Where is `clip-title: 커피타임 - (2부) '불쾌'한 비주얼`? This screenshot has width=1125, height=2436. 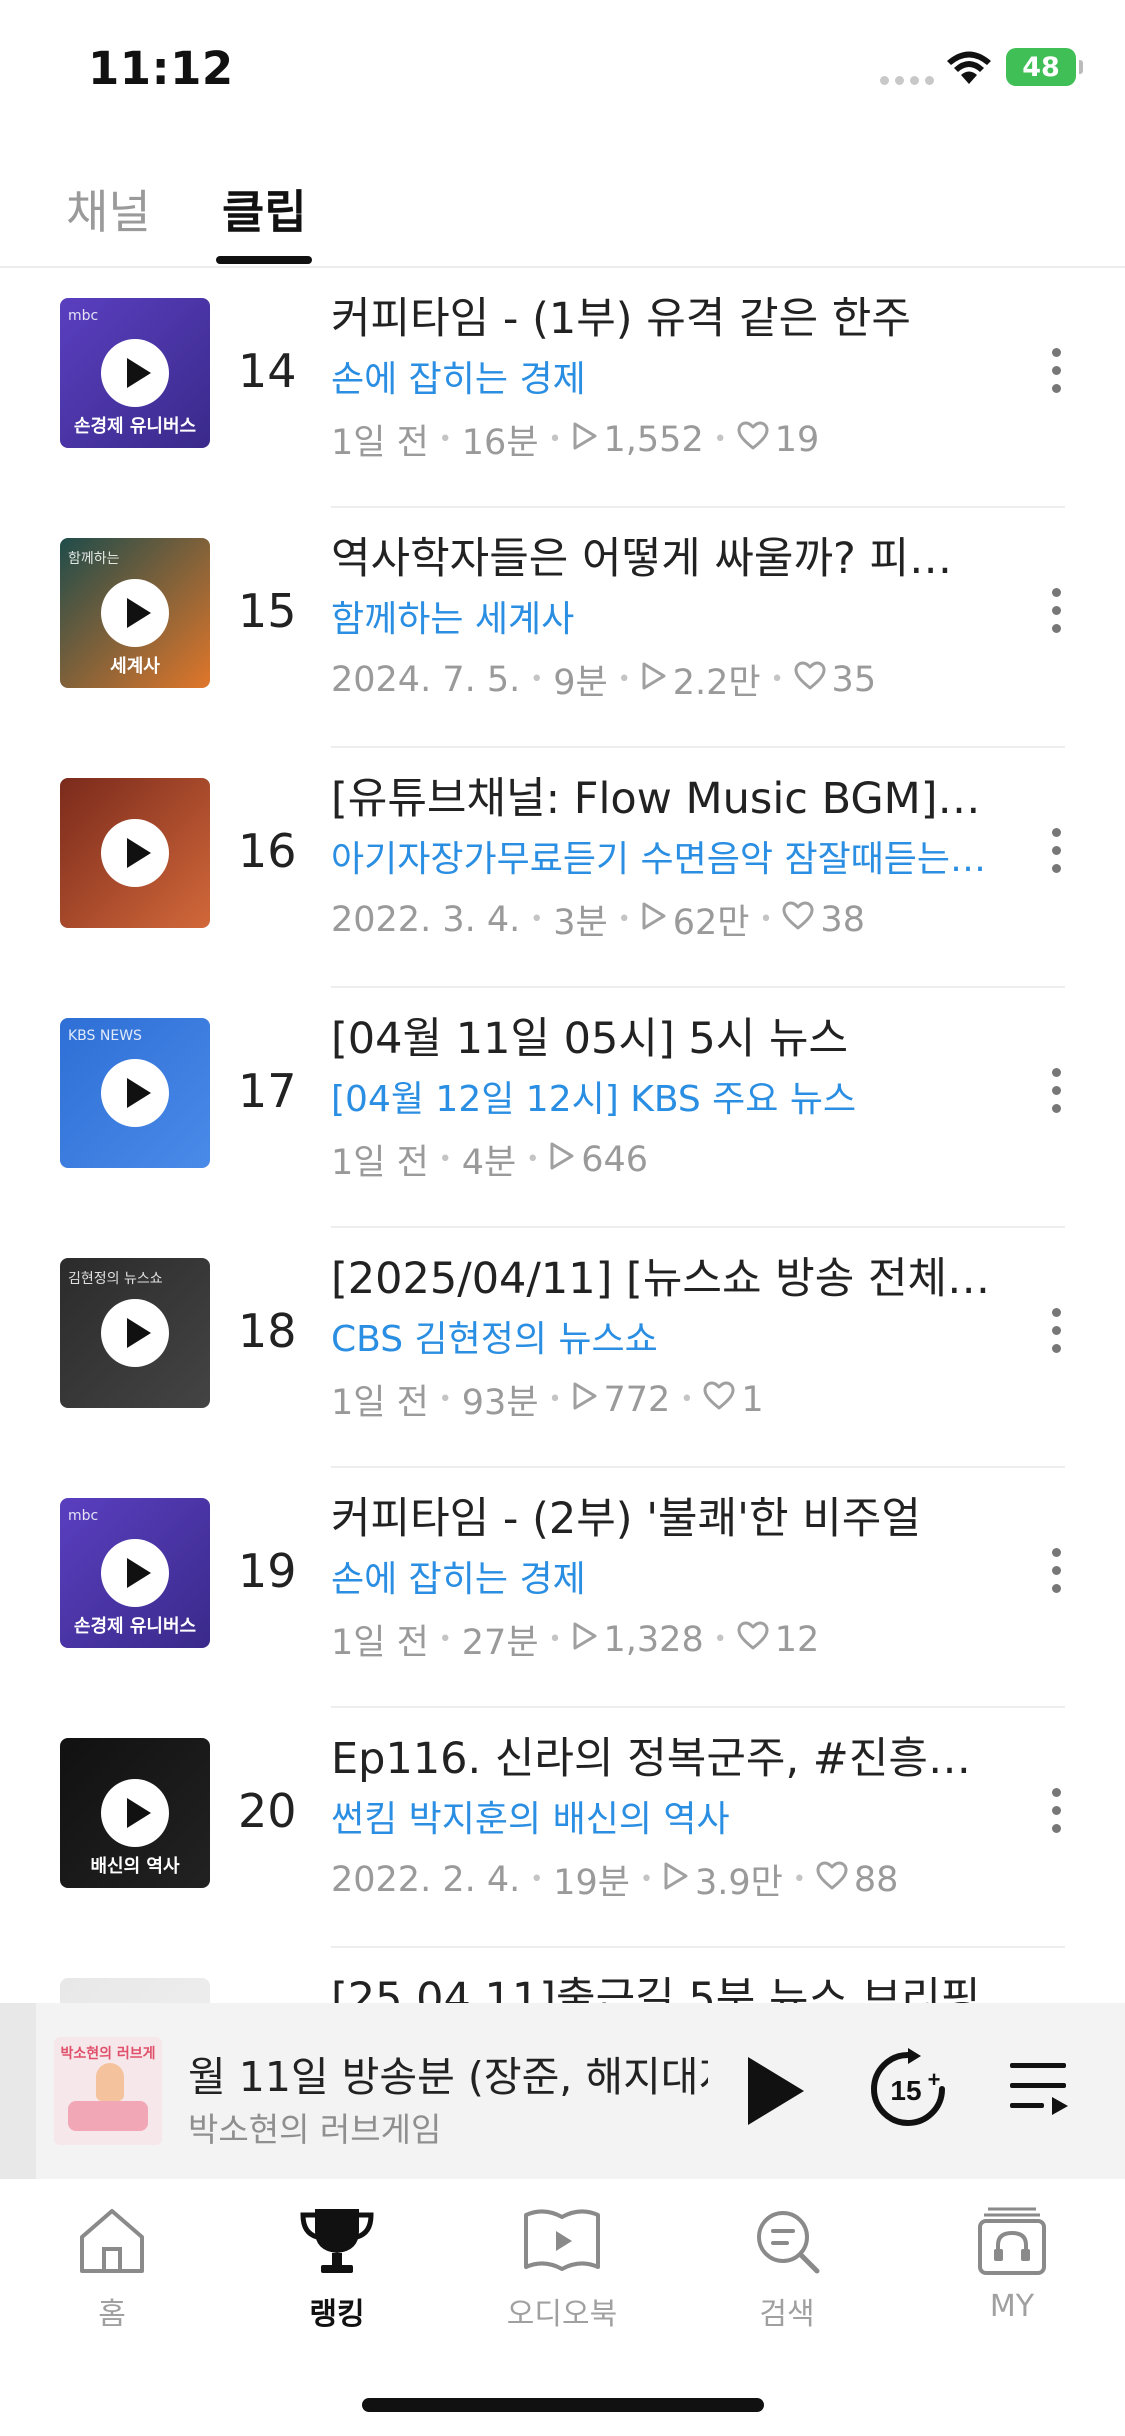
clip-title: 커피타임 - (2부) '불쾌'한 비주얼 is located at coordinates (661, 1515).